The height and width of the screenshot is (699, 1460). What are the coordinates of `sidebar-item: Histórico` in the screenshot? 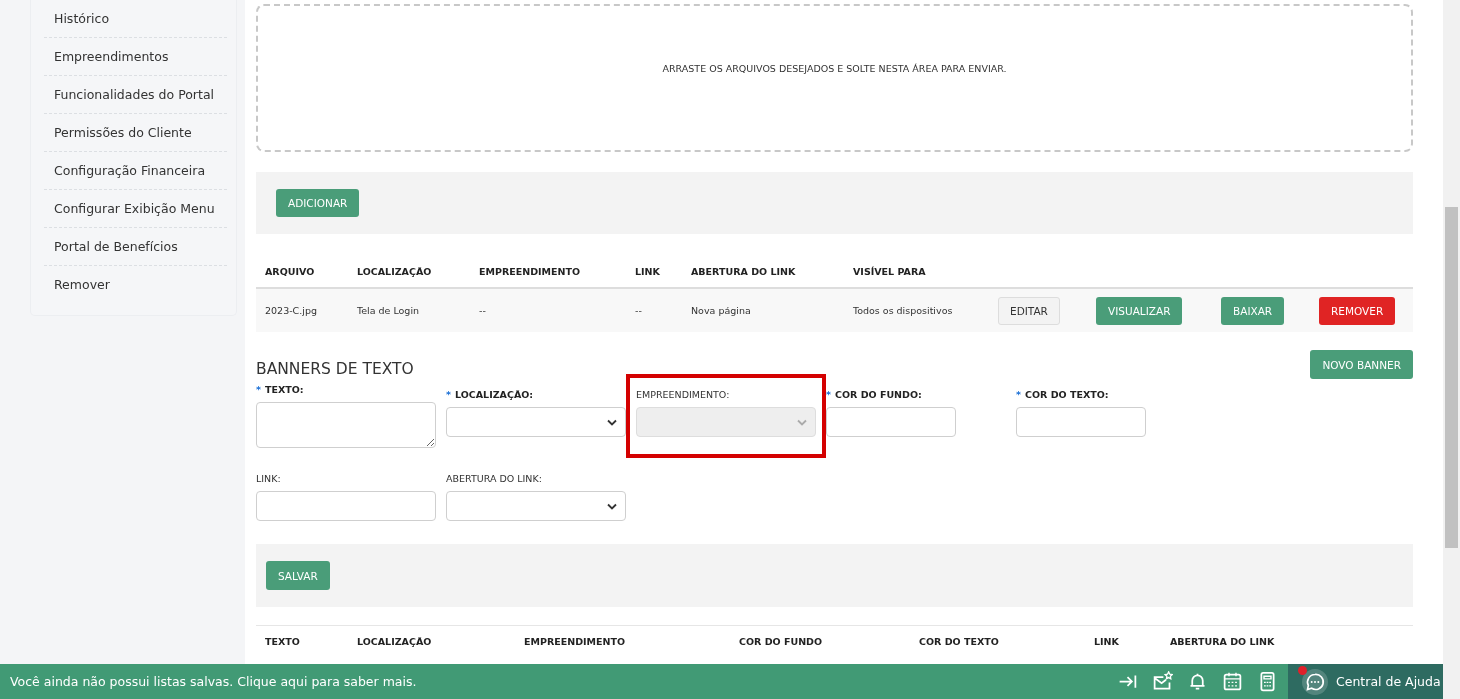 It's located at (135, 19).